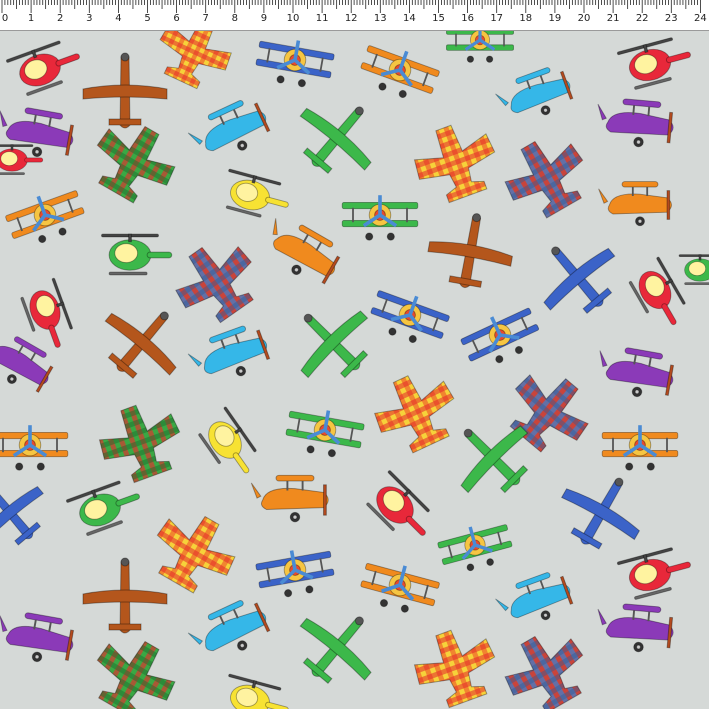 The image size is (709, 709). What do you see at coordinates (497, 18) in the screenshot?
I see `ruler-label: 17` at bounding box center [497, 18].